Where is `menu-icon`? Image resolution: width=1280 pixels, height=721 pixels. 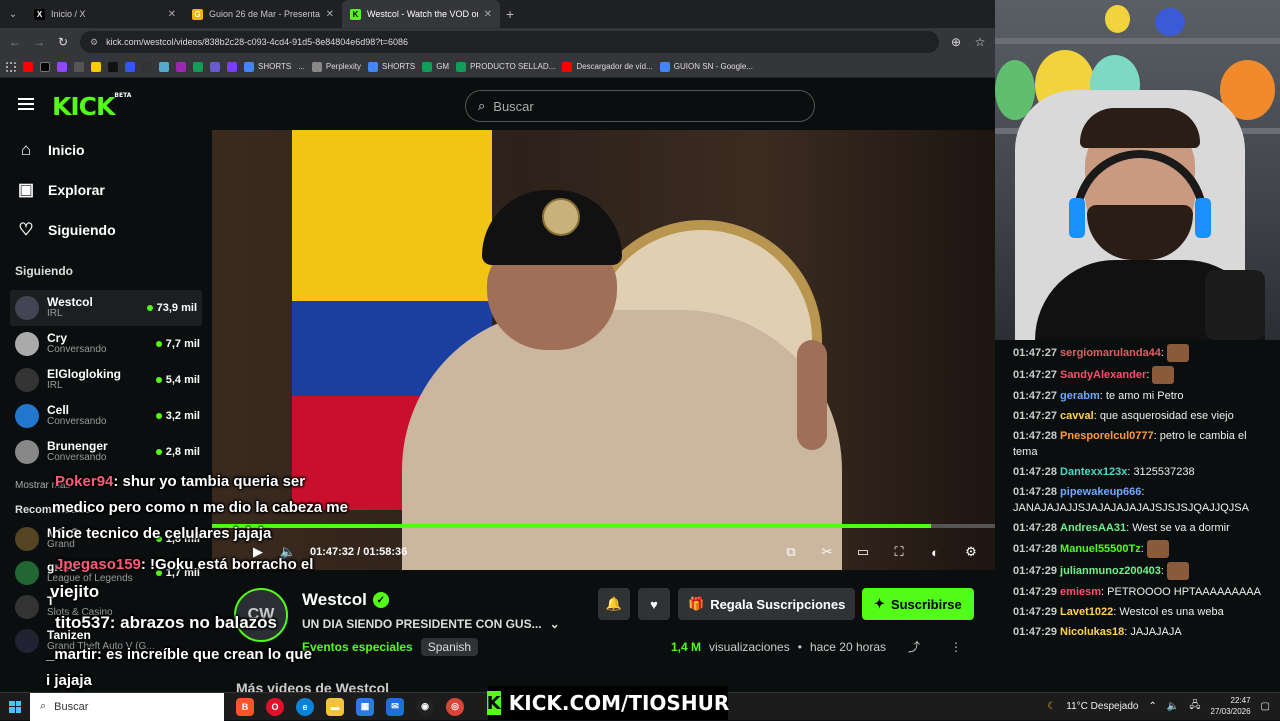
menu-icon is located at coordinates (26, 104).